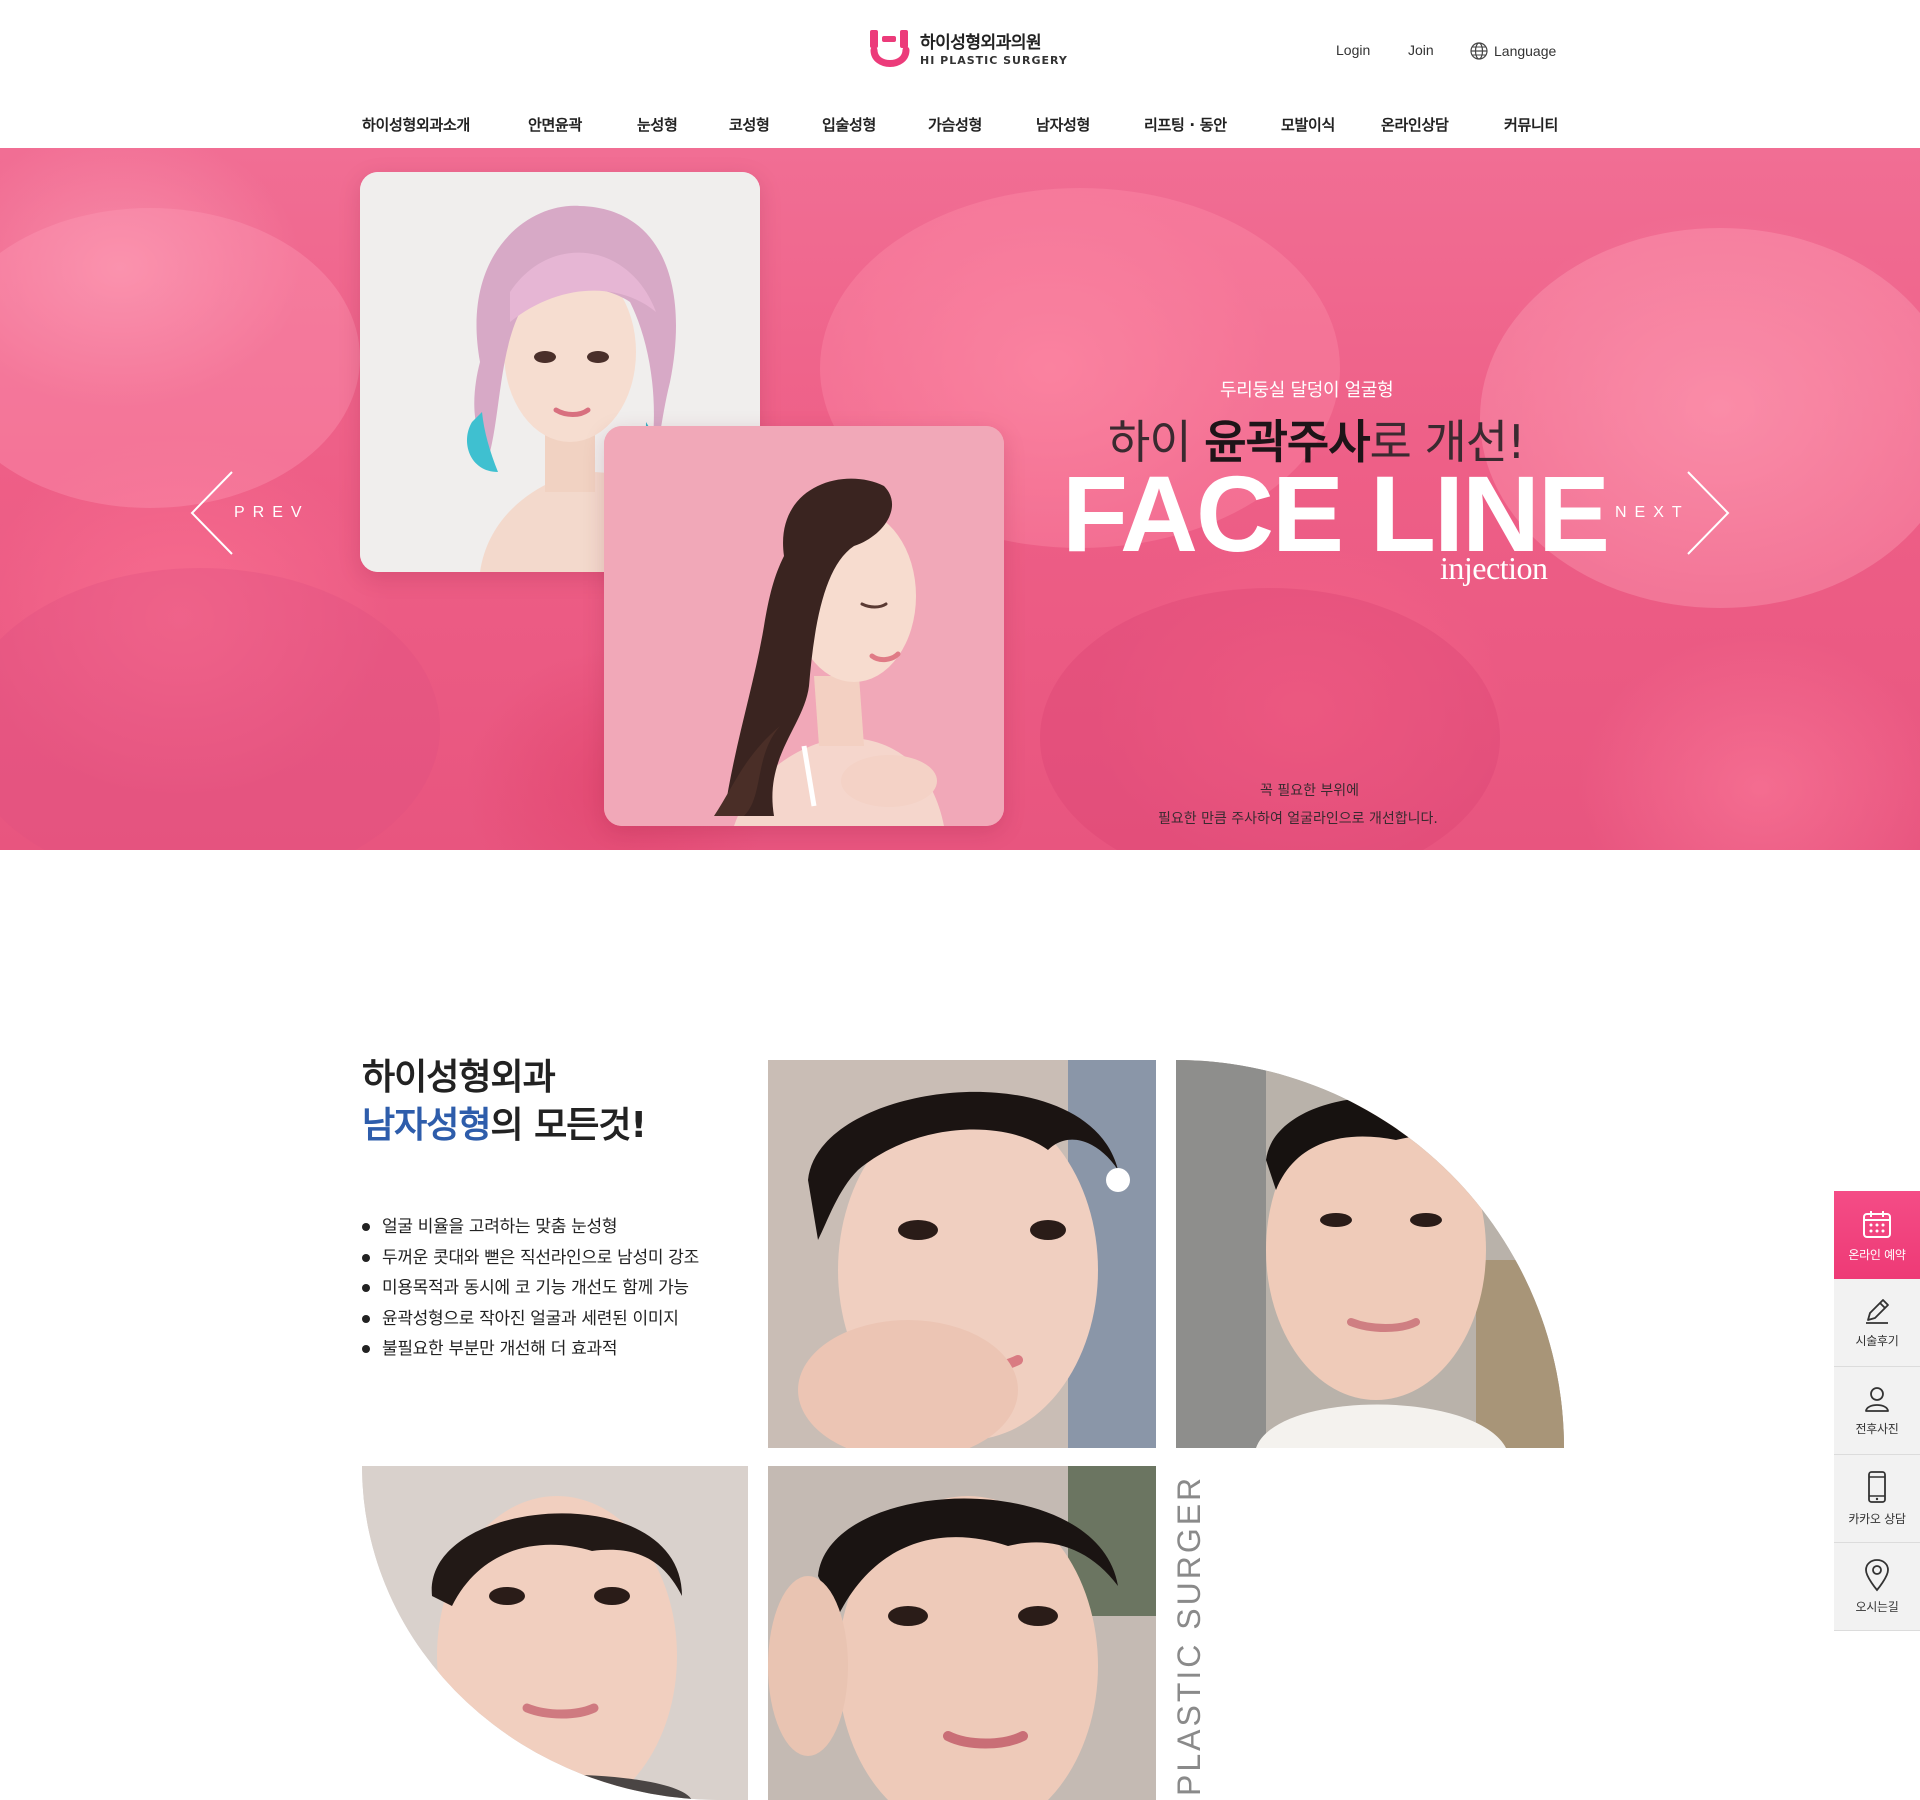 The width and height of the screenshot is (1920, 1800). I want to click on list-item-text: 두꺼운 콧대와 뻗은 직선라인으로 남성미 강조, so click(540, 1257).